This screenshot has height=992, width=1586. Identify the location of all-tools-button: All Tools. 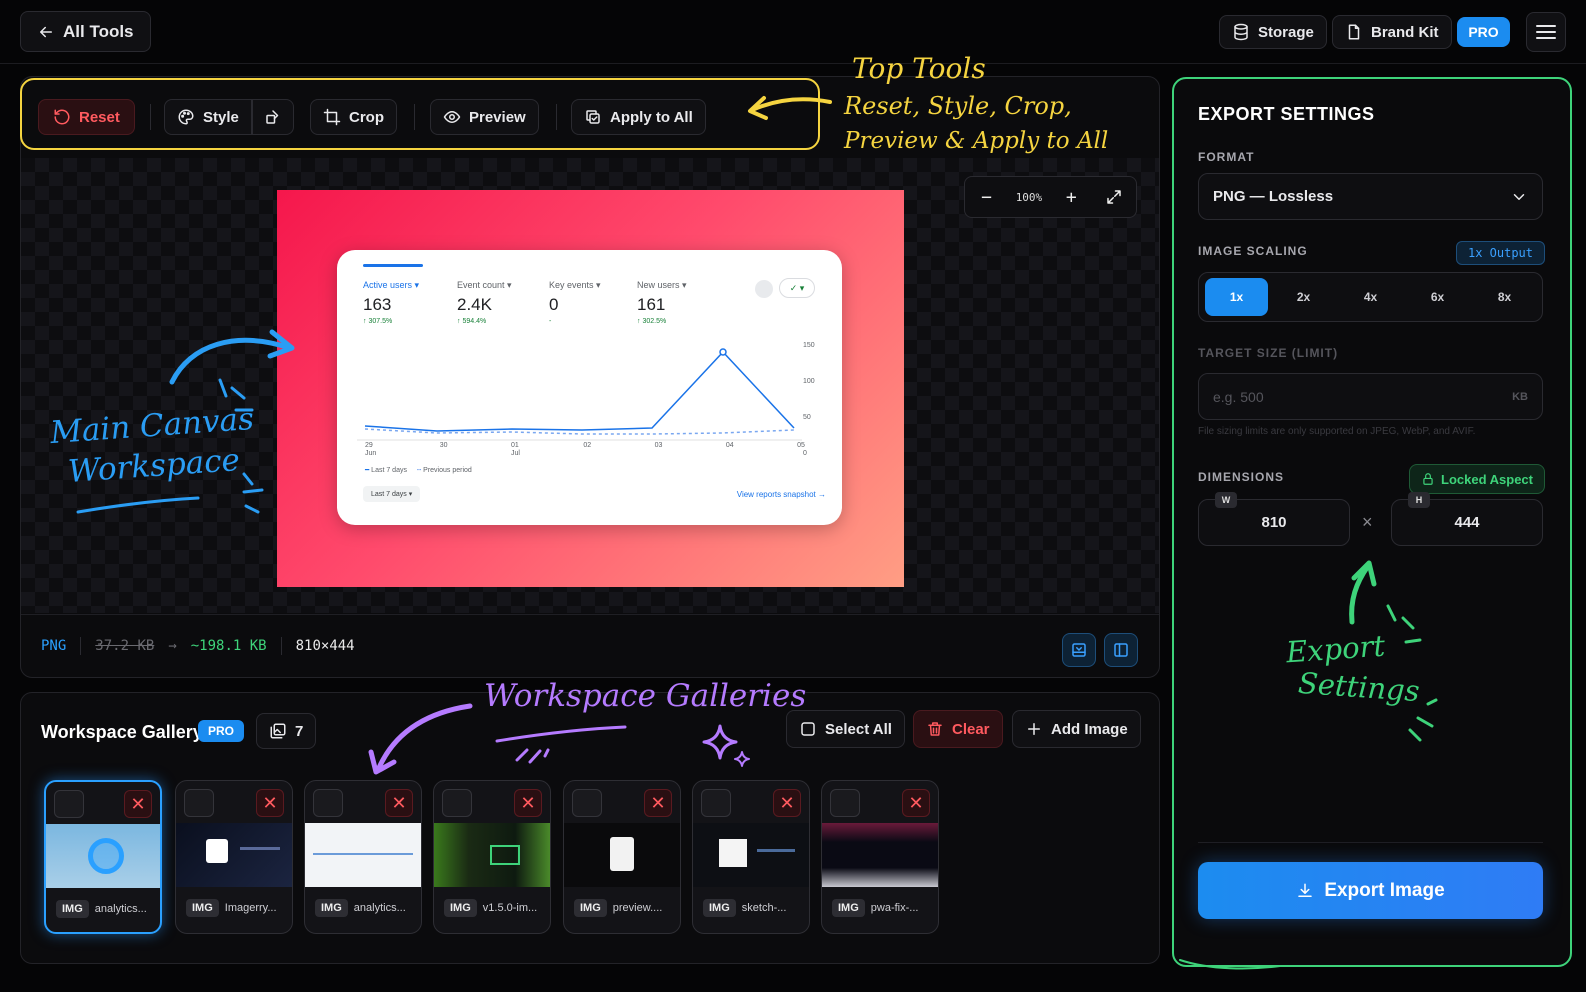
(85, 31).